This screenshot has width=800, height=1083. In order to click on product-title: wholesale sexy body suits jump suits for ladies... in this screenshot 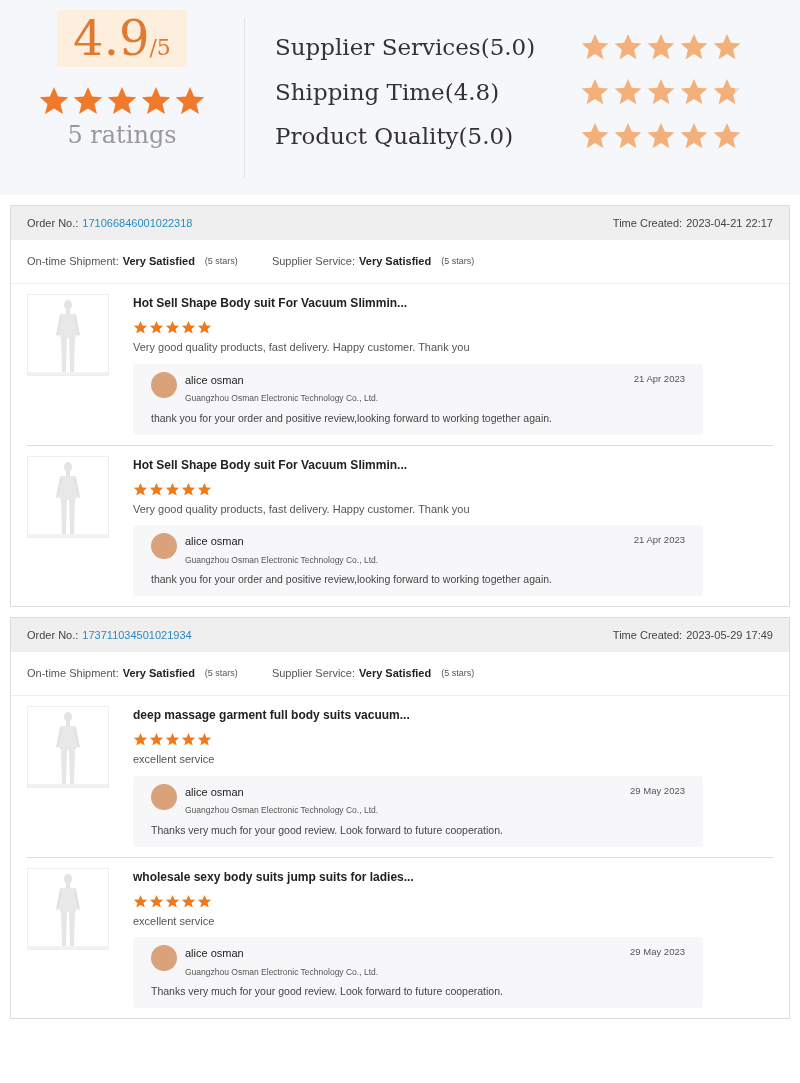, I will do `click(274, 877)`.